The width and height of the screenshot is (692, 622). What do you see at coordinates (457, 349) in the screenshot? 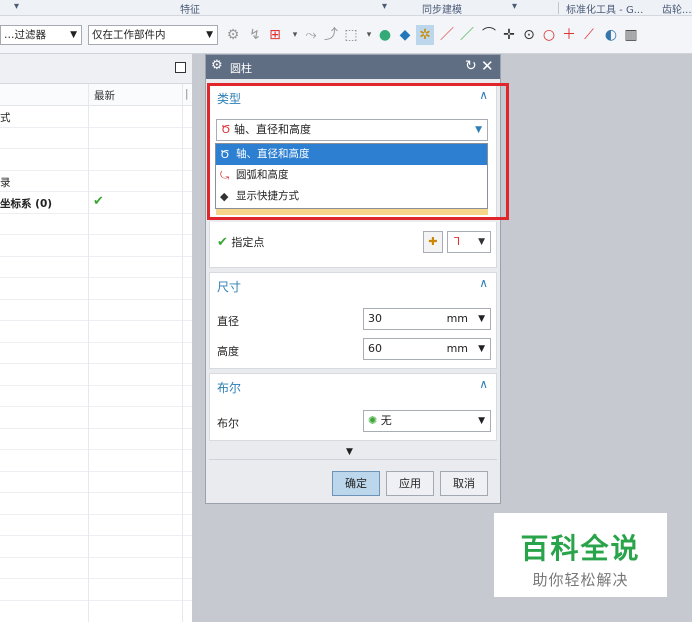
I see `height-unit: mm` at bounding box center [457, 349].